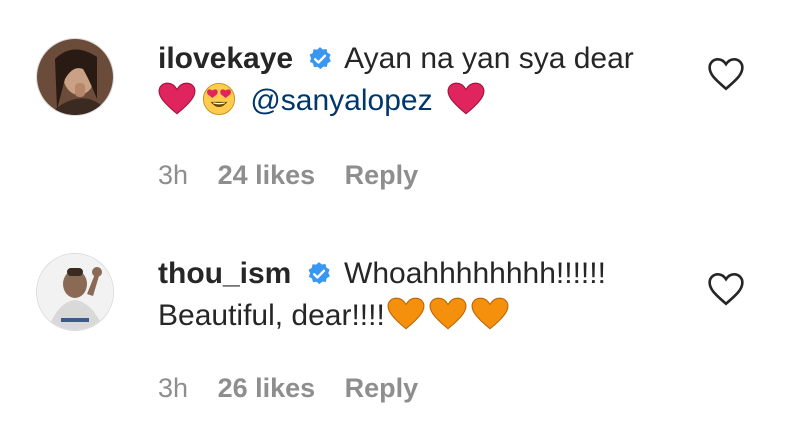 This screenshot has width=800, height=443. I want to click on comment-likes: 26 likes, so click(267, 388).